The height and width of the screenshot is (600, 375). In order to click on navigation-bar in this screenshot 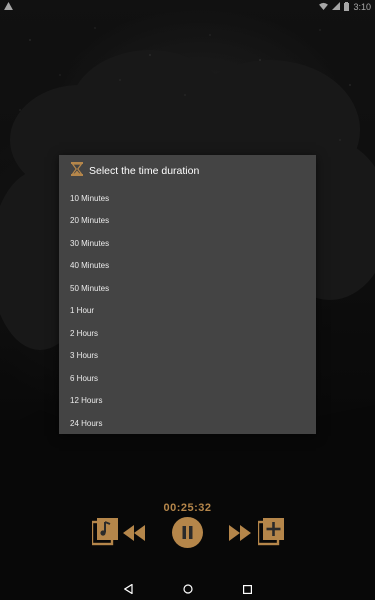, I will do `click(187, 587)`.